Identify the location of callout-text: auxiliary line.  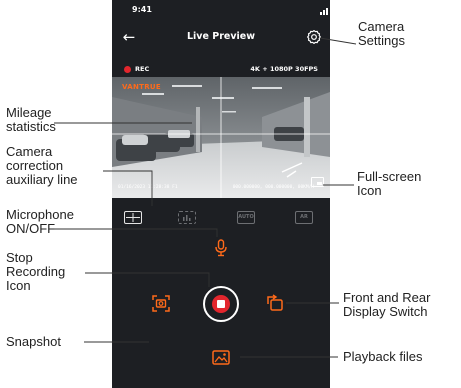
(42, 179).